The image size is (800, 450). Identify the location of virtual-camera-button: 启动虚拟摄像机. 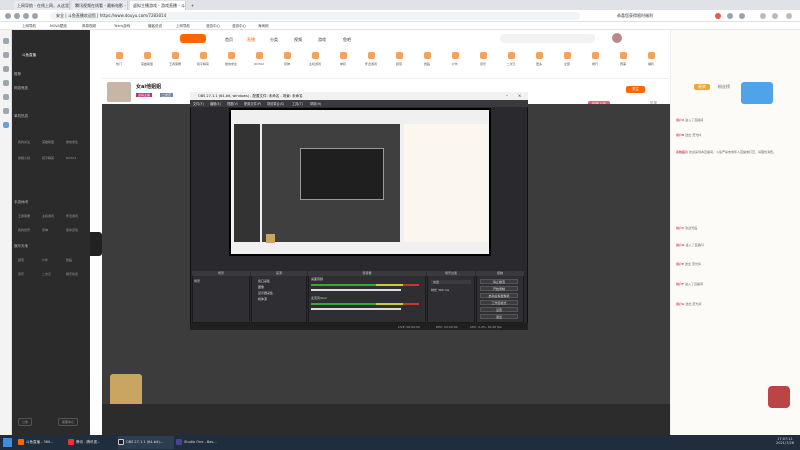
(499, 295).